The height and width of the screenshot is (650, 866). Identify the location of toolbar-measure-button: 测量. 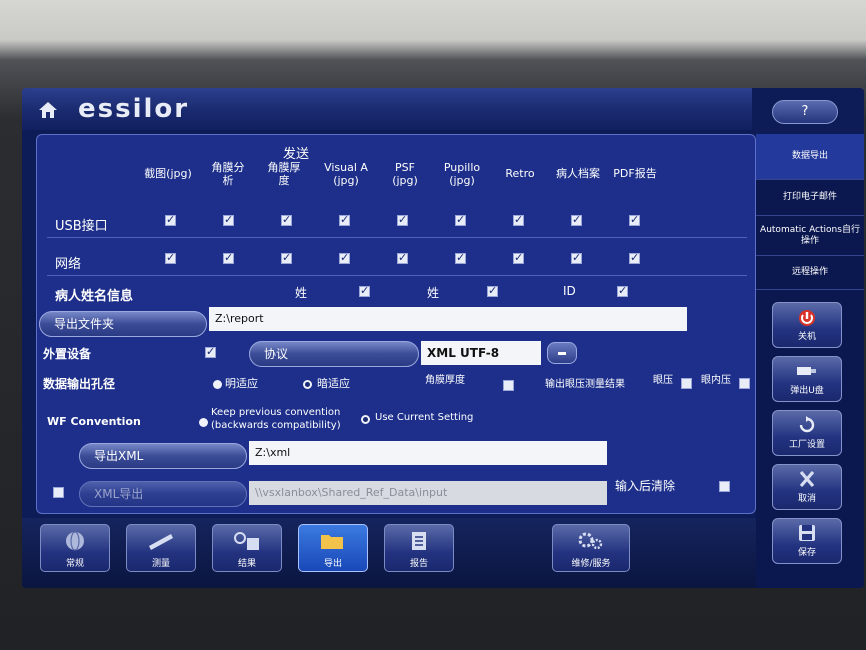
(161, 548).